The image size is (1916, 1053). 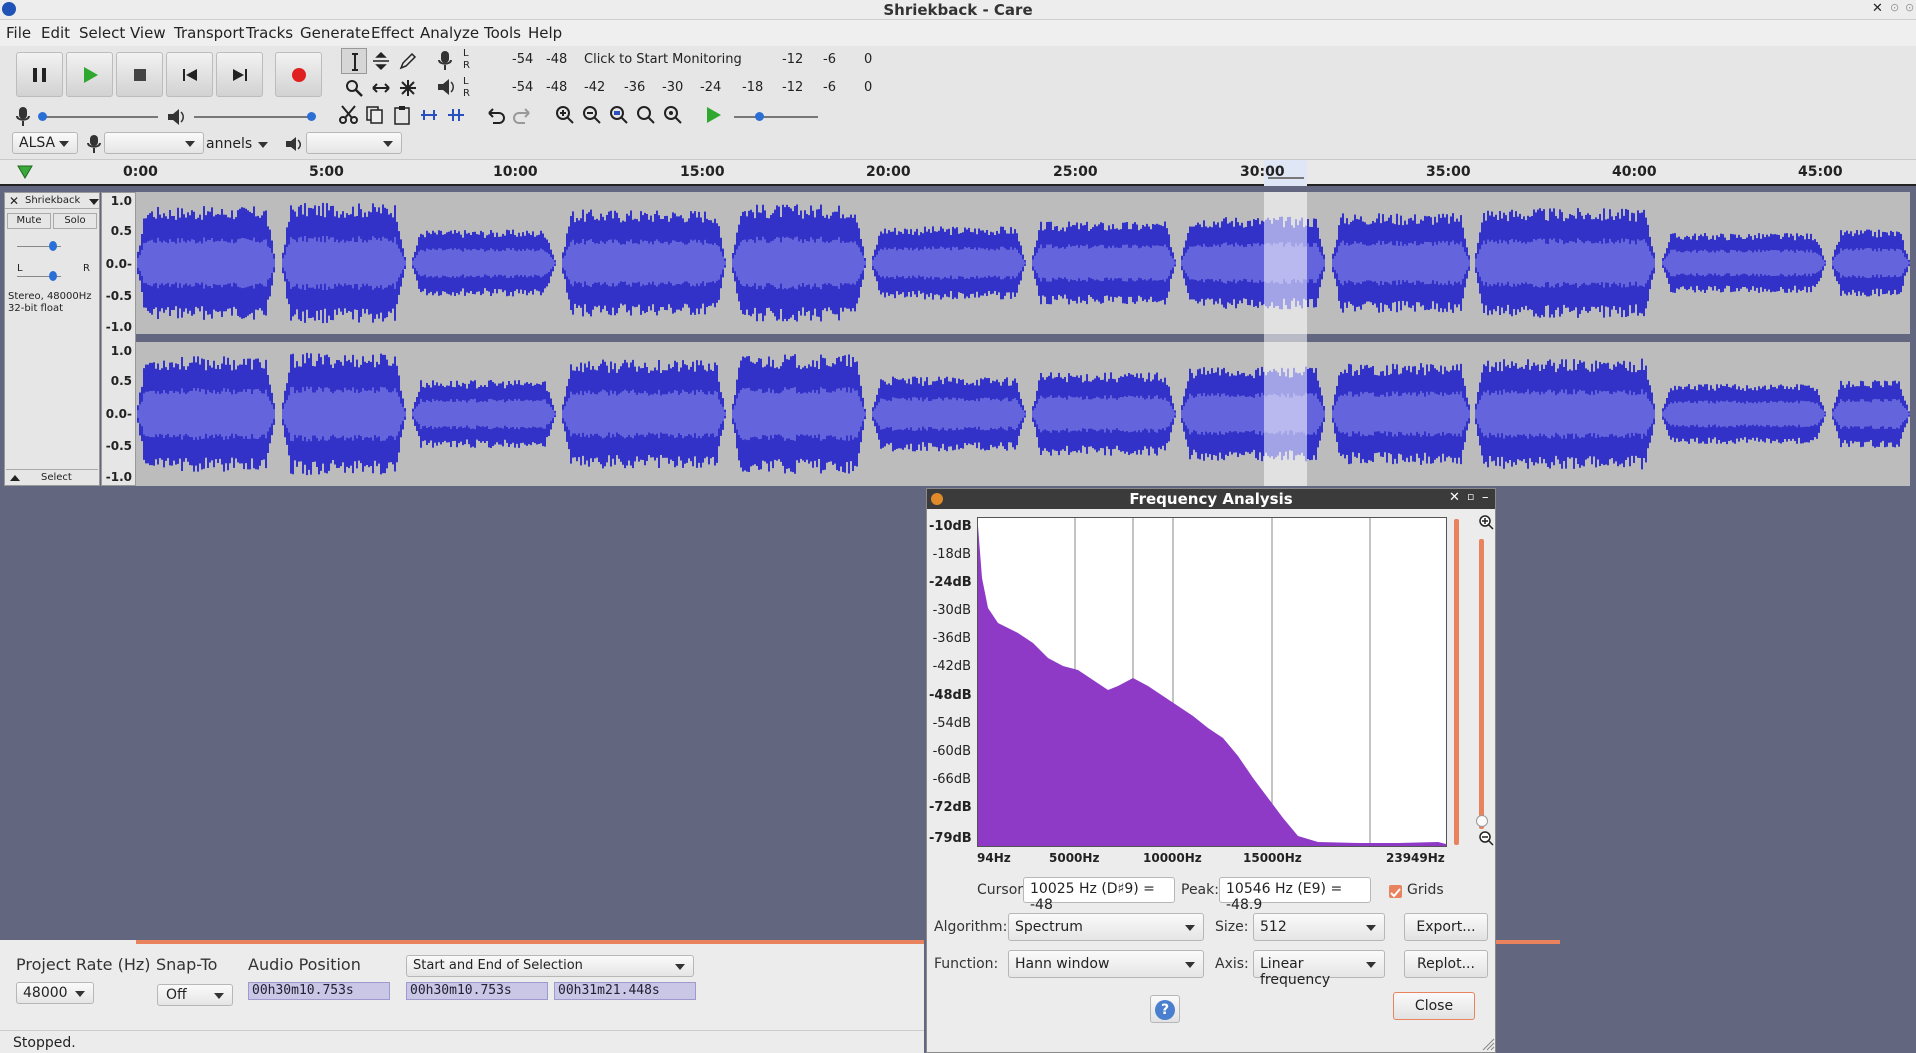 I want to click on dialog-maximize-icon: ▫, so click(x=1470, y=496).